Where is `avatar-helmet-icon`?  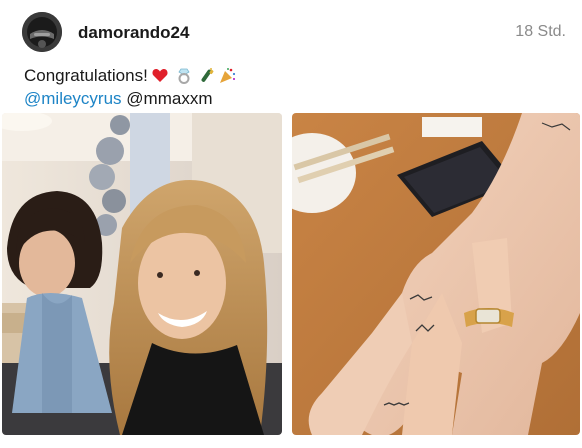
avatar-helmet-icon is located at coordinates (42, 32).